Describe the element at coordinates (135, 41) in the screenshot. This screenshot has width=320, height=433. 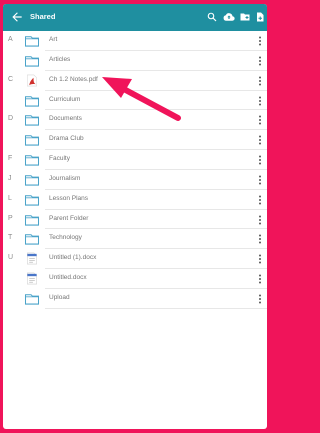
I see `list-item: A Art` at that location.